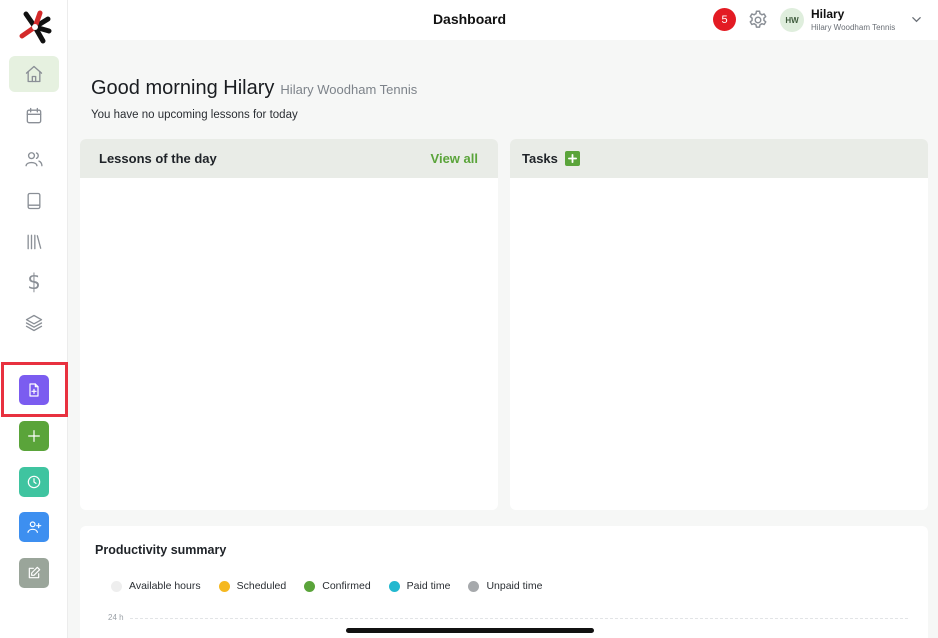 This screenshot has width=938, height=638. I want to click on users-icon, so click(34, 159).